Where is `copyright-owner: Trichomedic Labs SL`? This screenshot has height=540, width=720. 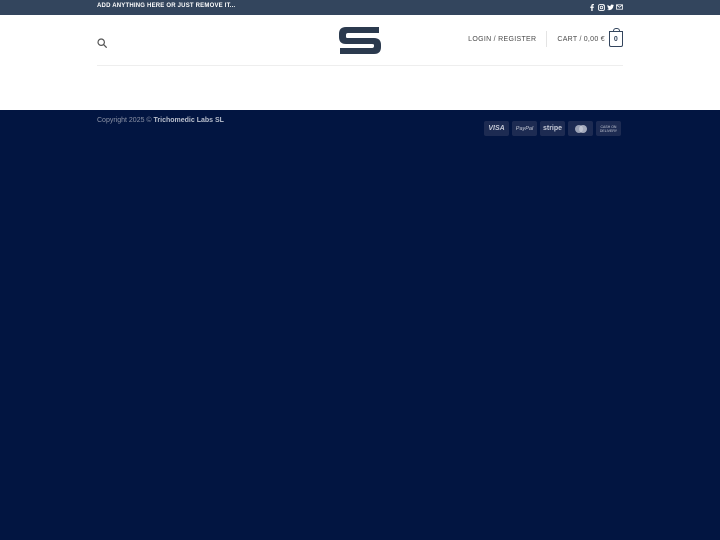 copyright-owner: Trichomedic Labs SL is located at coordinates (188, 120).